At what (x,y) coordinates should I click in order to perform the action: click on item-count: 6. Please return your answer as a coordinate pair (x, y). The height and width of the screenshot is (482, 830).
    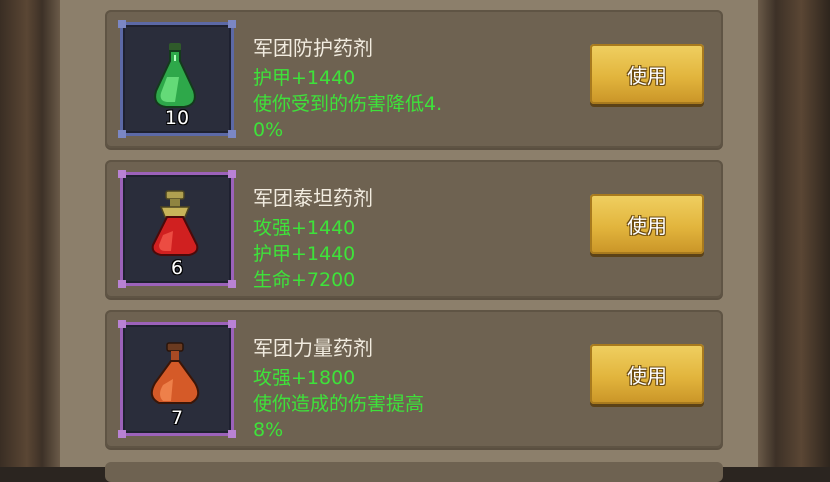
    Looking at the image, I should click on (177, 268).